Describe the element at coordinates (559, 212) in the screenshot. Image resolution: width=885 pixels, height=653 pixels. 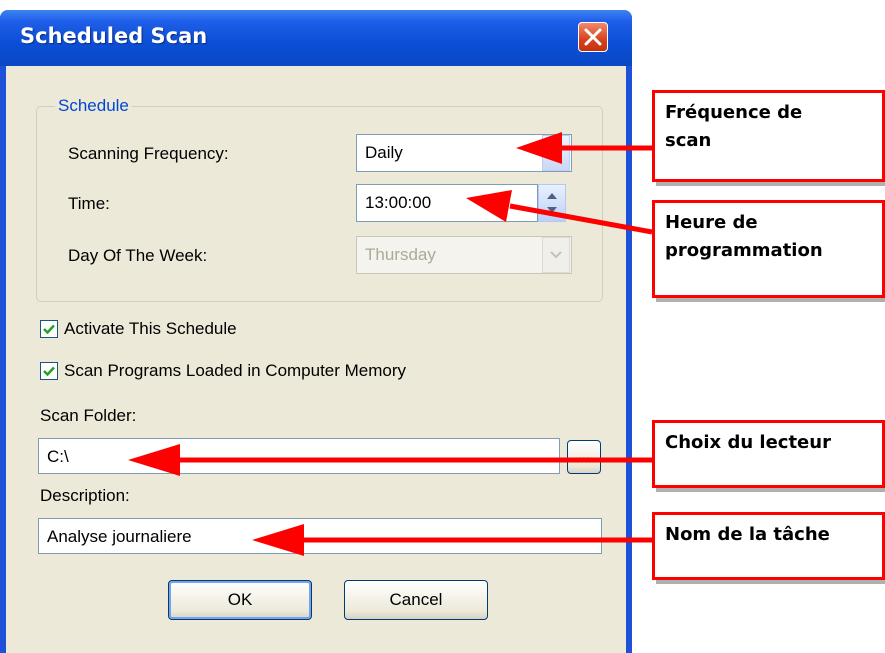
I see `arrow-time` at that location.